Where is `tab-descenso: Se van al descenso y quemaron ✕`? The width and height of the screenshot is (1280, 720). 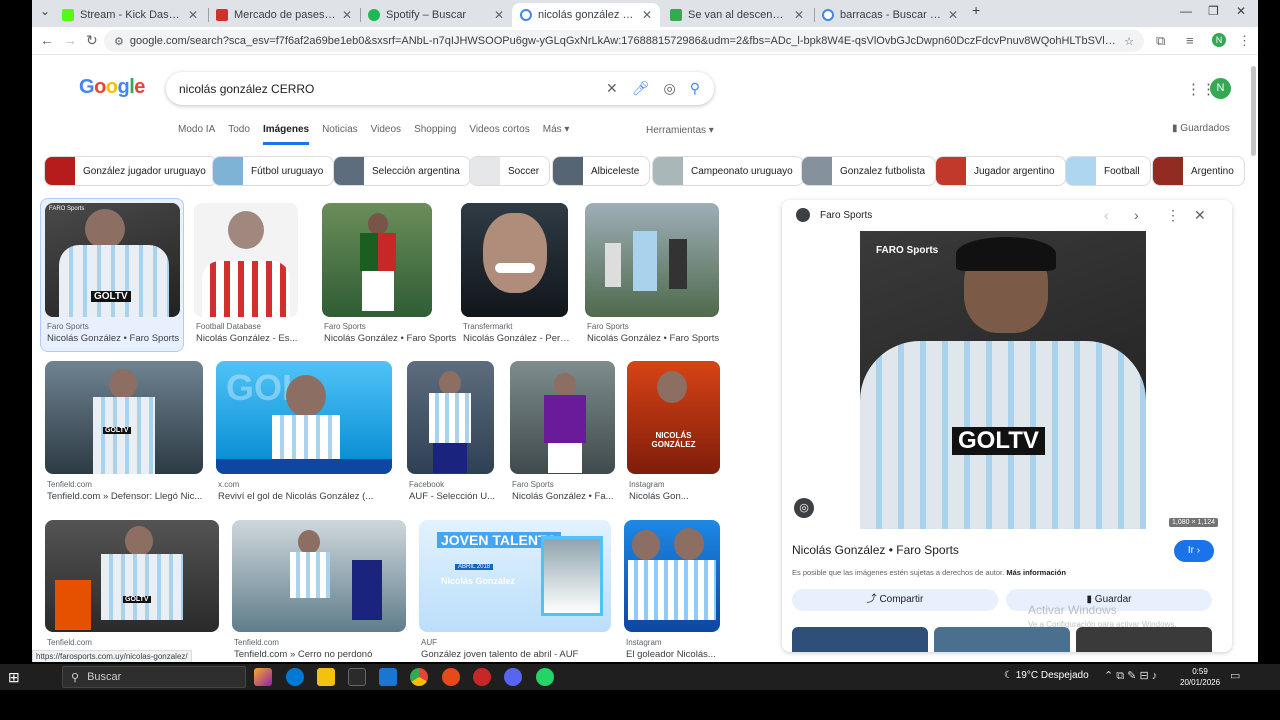 tab-descenso: Se van al descenso y quemaron ✕ is located at coordinates (737, 15).